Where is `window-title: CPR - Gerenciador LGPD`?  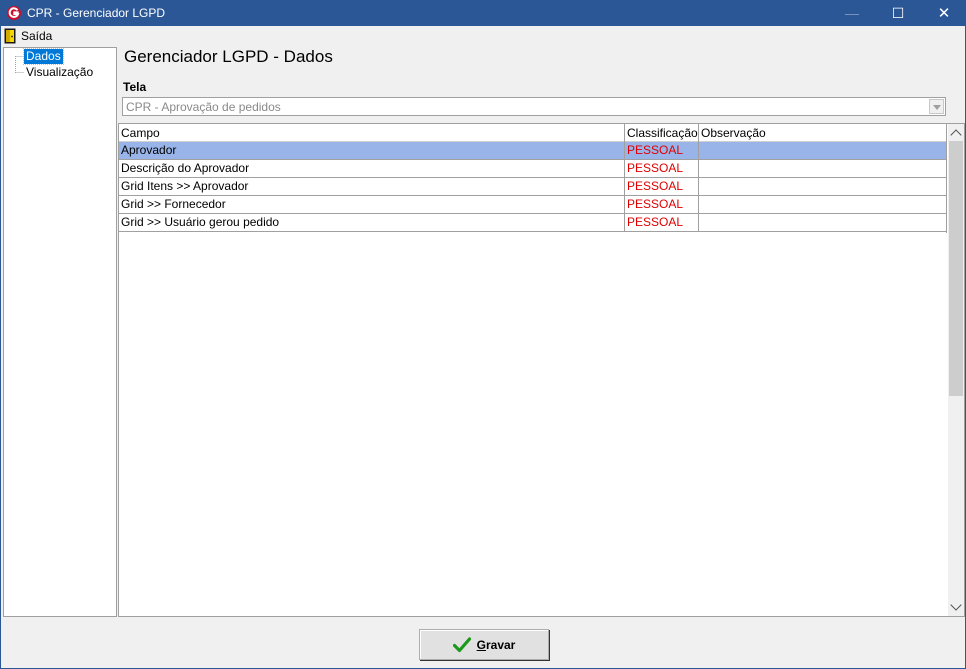
window-title: CPR - Gerenciador LGPD is located at coordinates (96, 13).